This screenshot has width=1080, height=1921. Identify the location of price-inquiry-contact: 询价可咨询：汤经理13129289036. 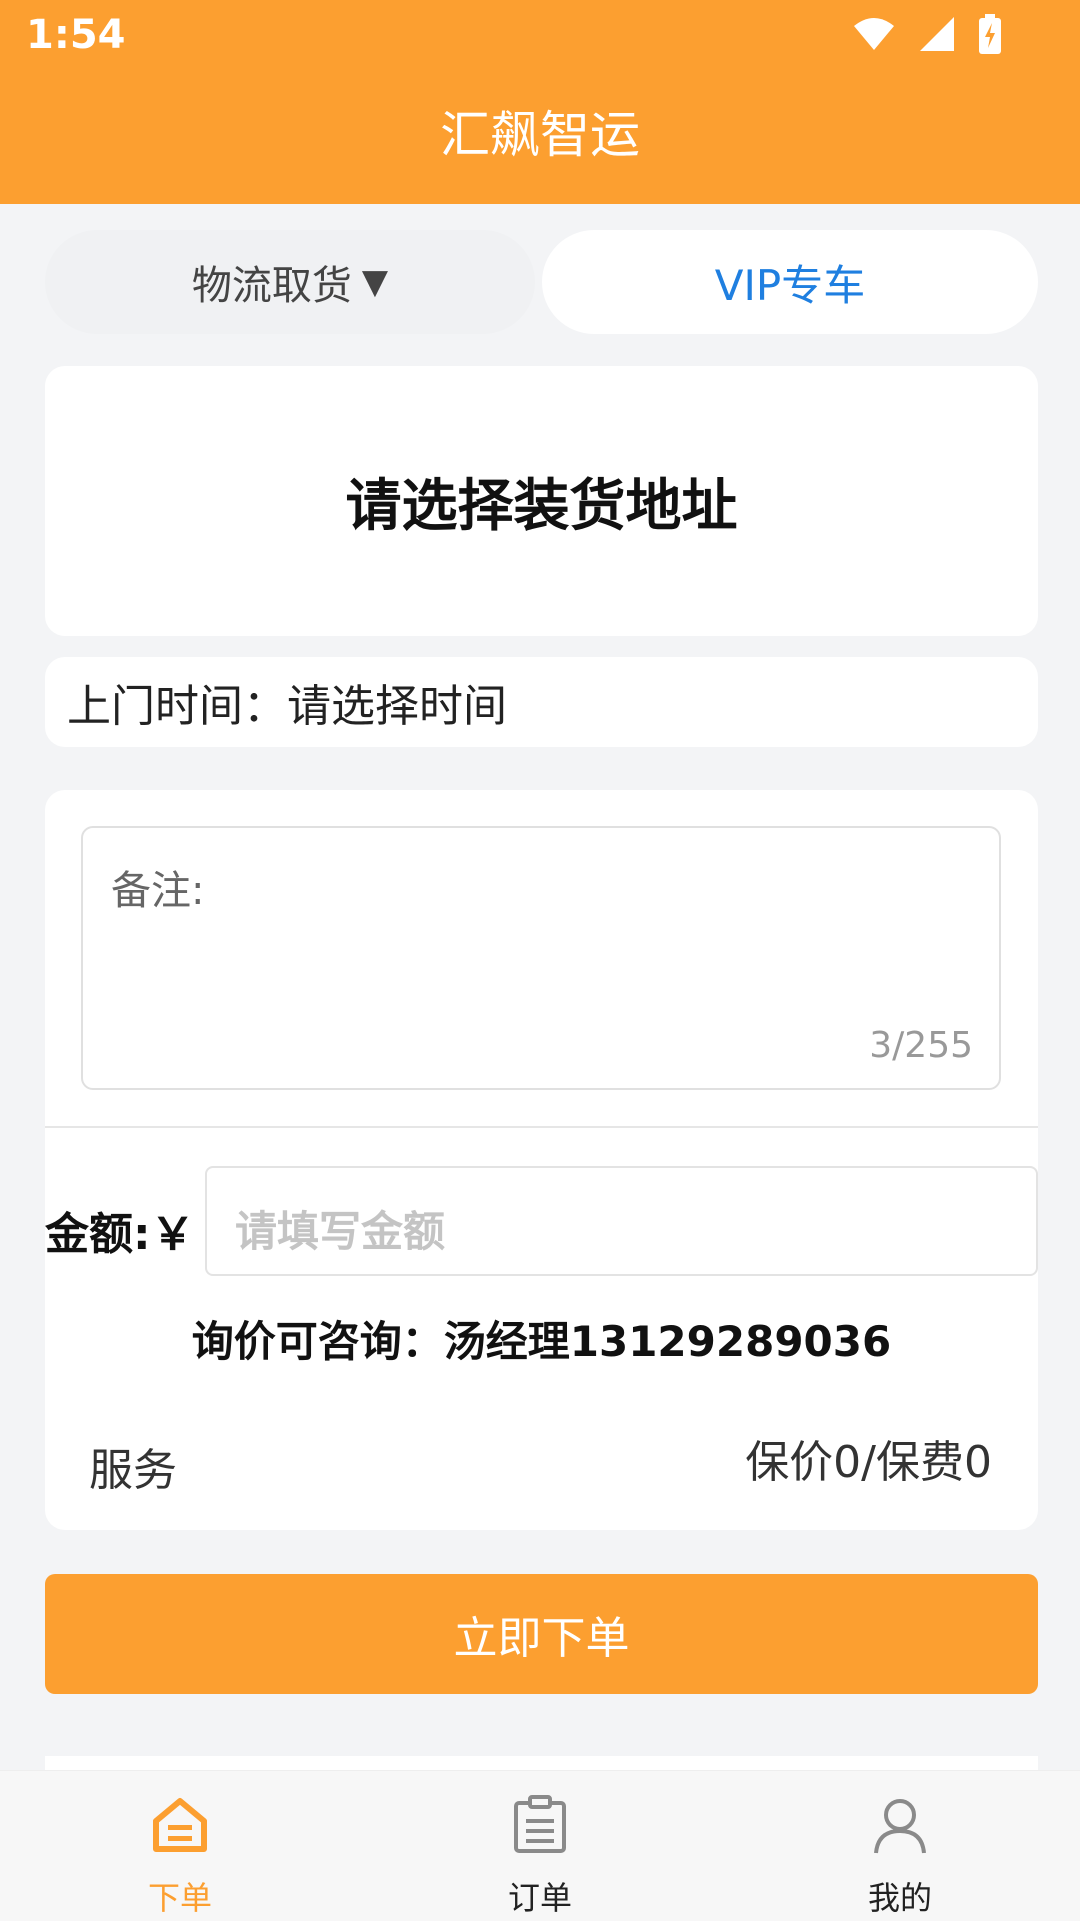
(541, 1341).